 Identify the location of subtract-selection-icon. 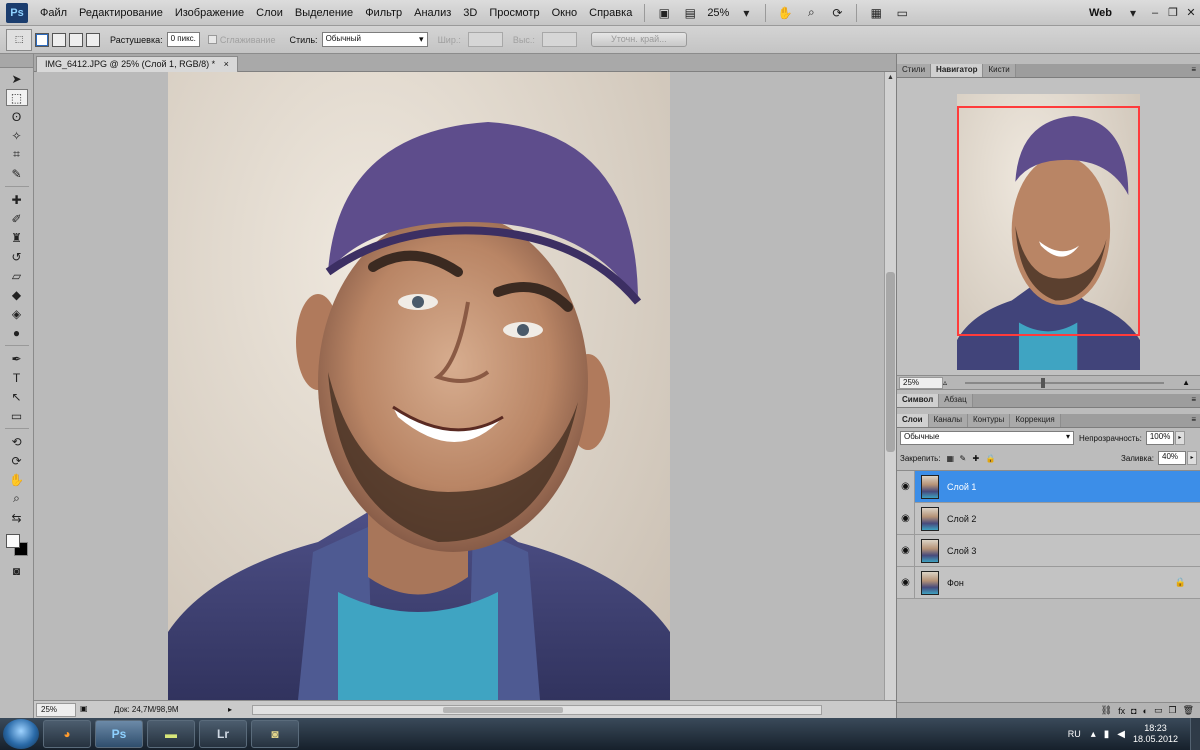
(76, 39).